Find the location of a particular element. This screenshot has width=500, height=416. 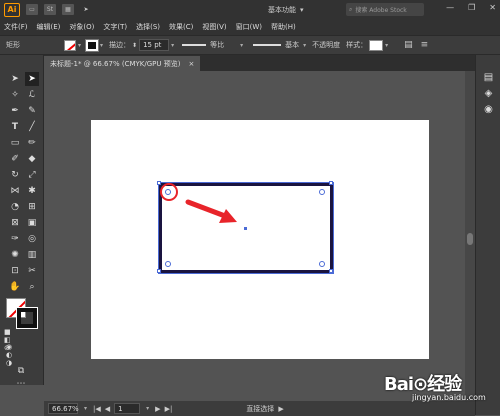

zoom-tool-icon: ⌕ is located at coordinates (32, 287).